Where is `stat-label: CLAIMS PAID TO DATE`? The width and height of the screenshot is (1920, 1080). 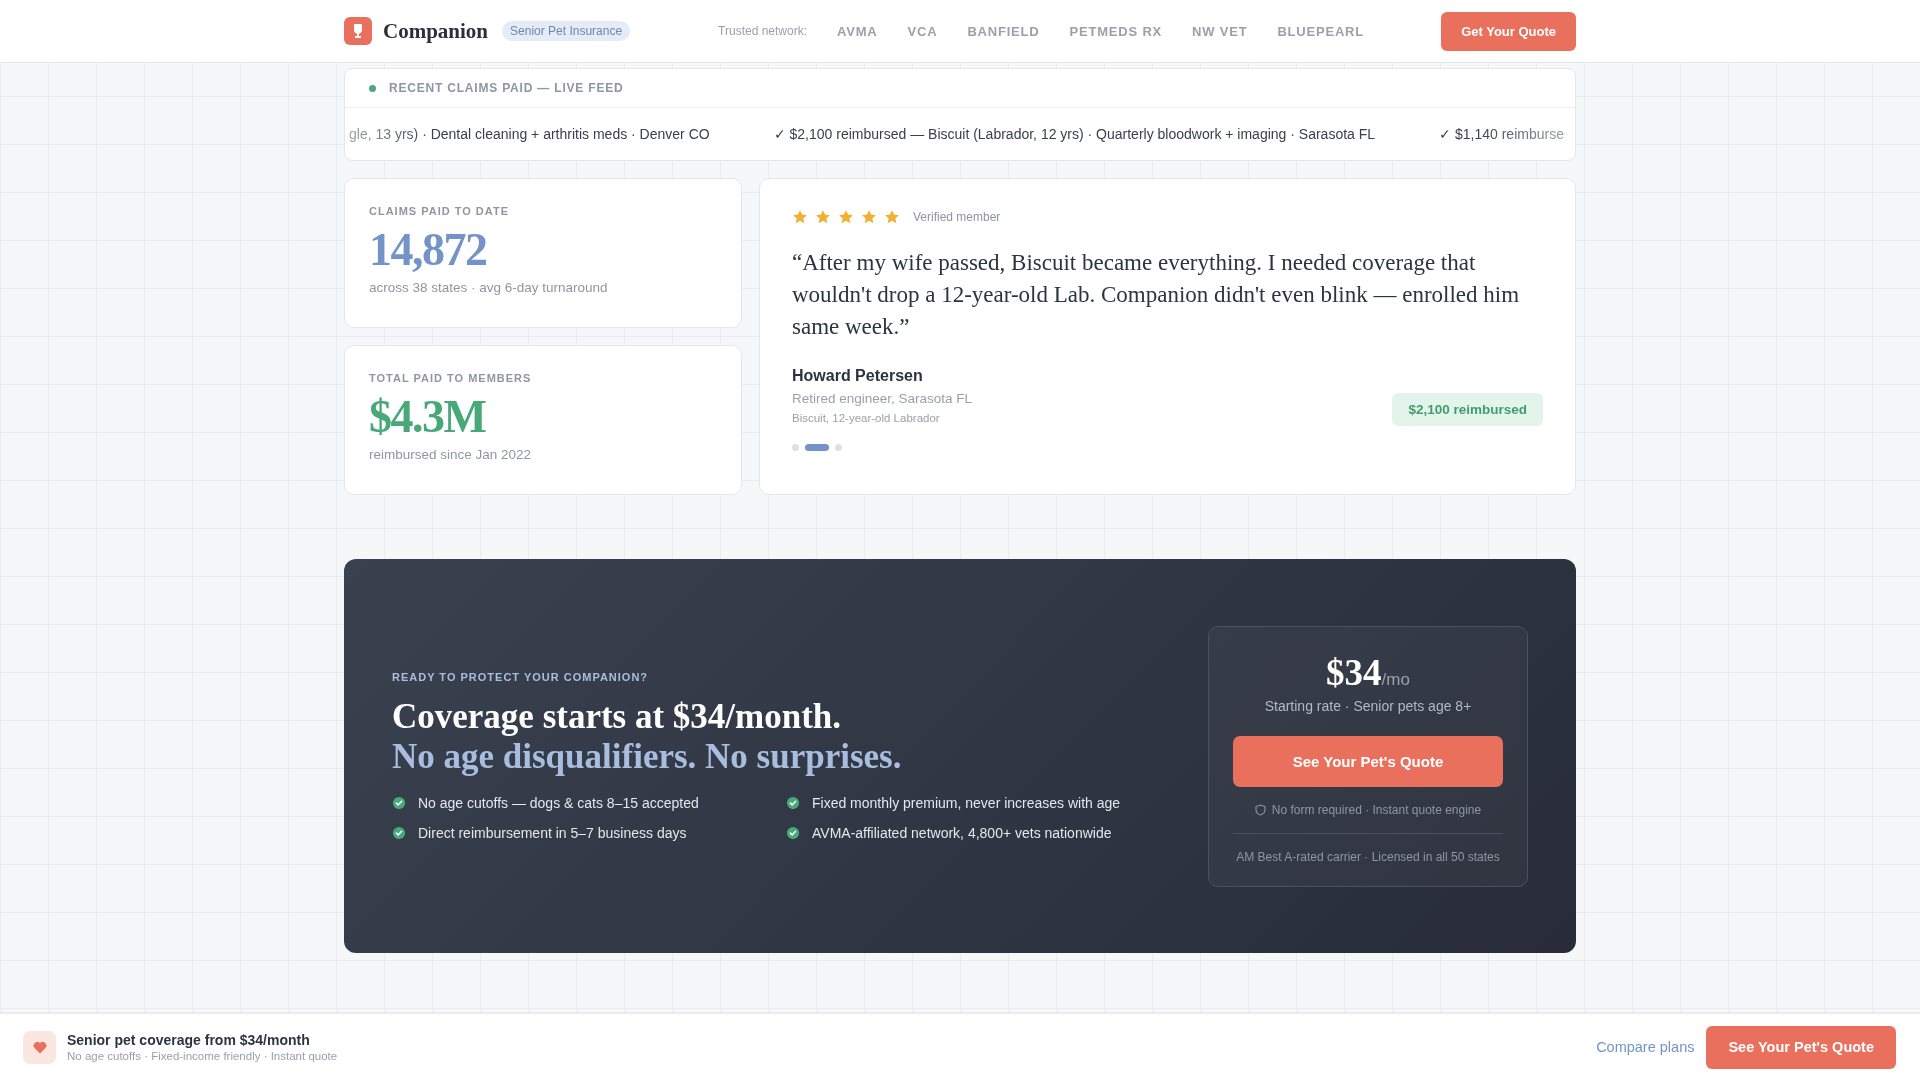
stat-label: CLAIMS PAID TO DATE is located at coordinates (439, 211).